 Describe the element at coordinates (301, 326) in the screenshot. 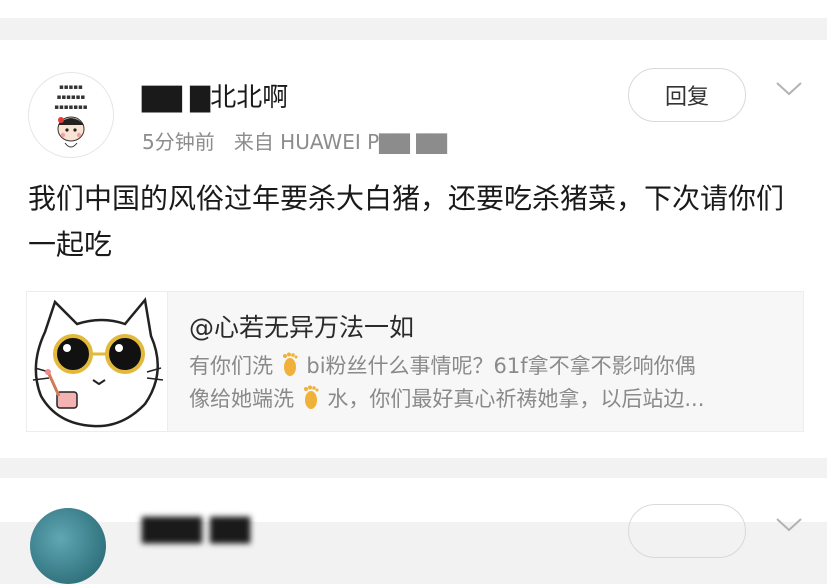

I see `quoted-username: @心若无异万法一如` at that location.